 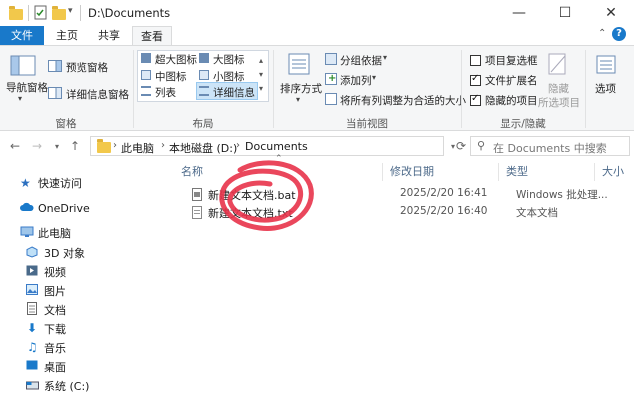 I want to click on group-label-panes: 窗格, so click(x=66, y=124).